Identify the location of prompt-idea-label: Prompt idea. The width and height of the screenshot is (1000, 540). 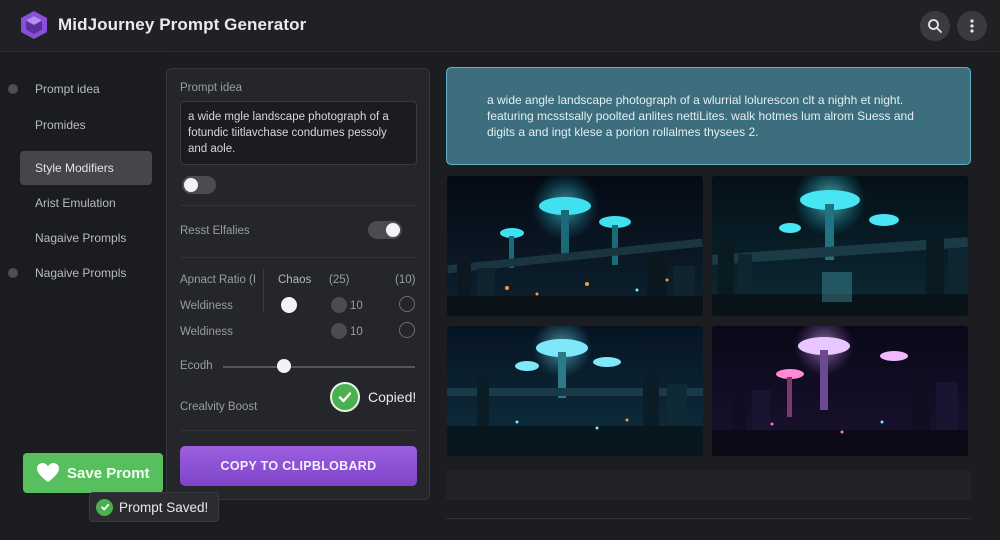
(211, 88).